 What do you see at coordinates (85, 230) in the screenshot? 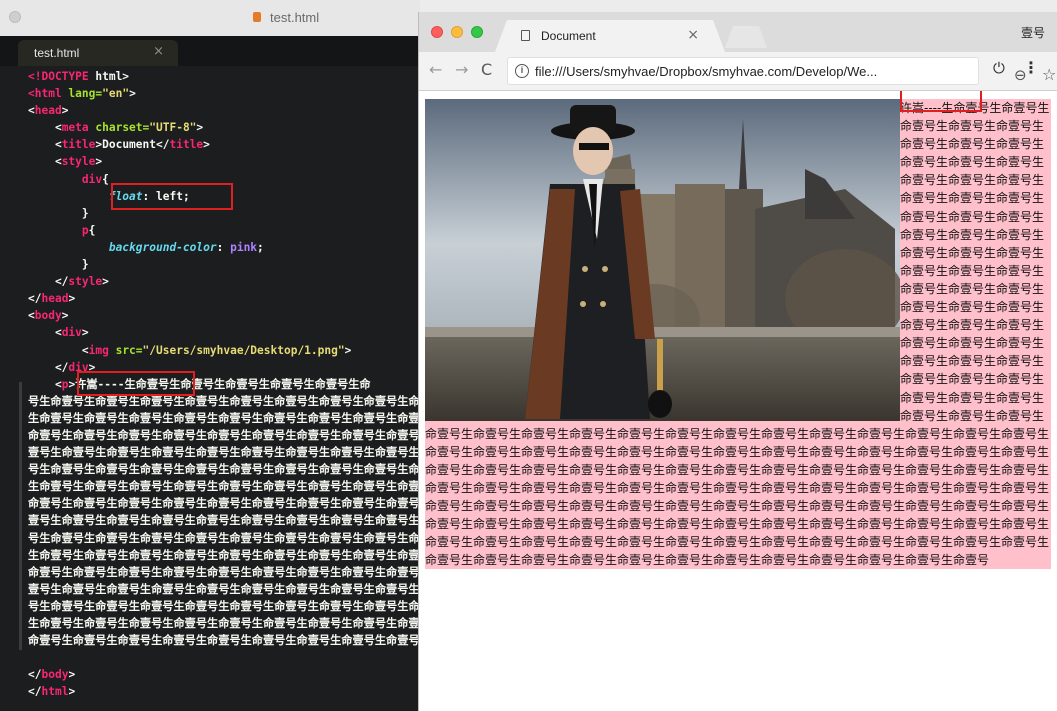
I see `code-token: p` at bounding box center [85, 230].